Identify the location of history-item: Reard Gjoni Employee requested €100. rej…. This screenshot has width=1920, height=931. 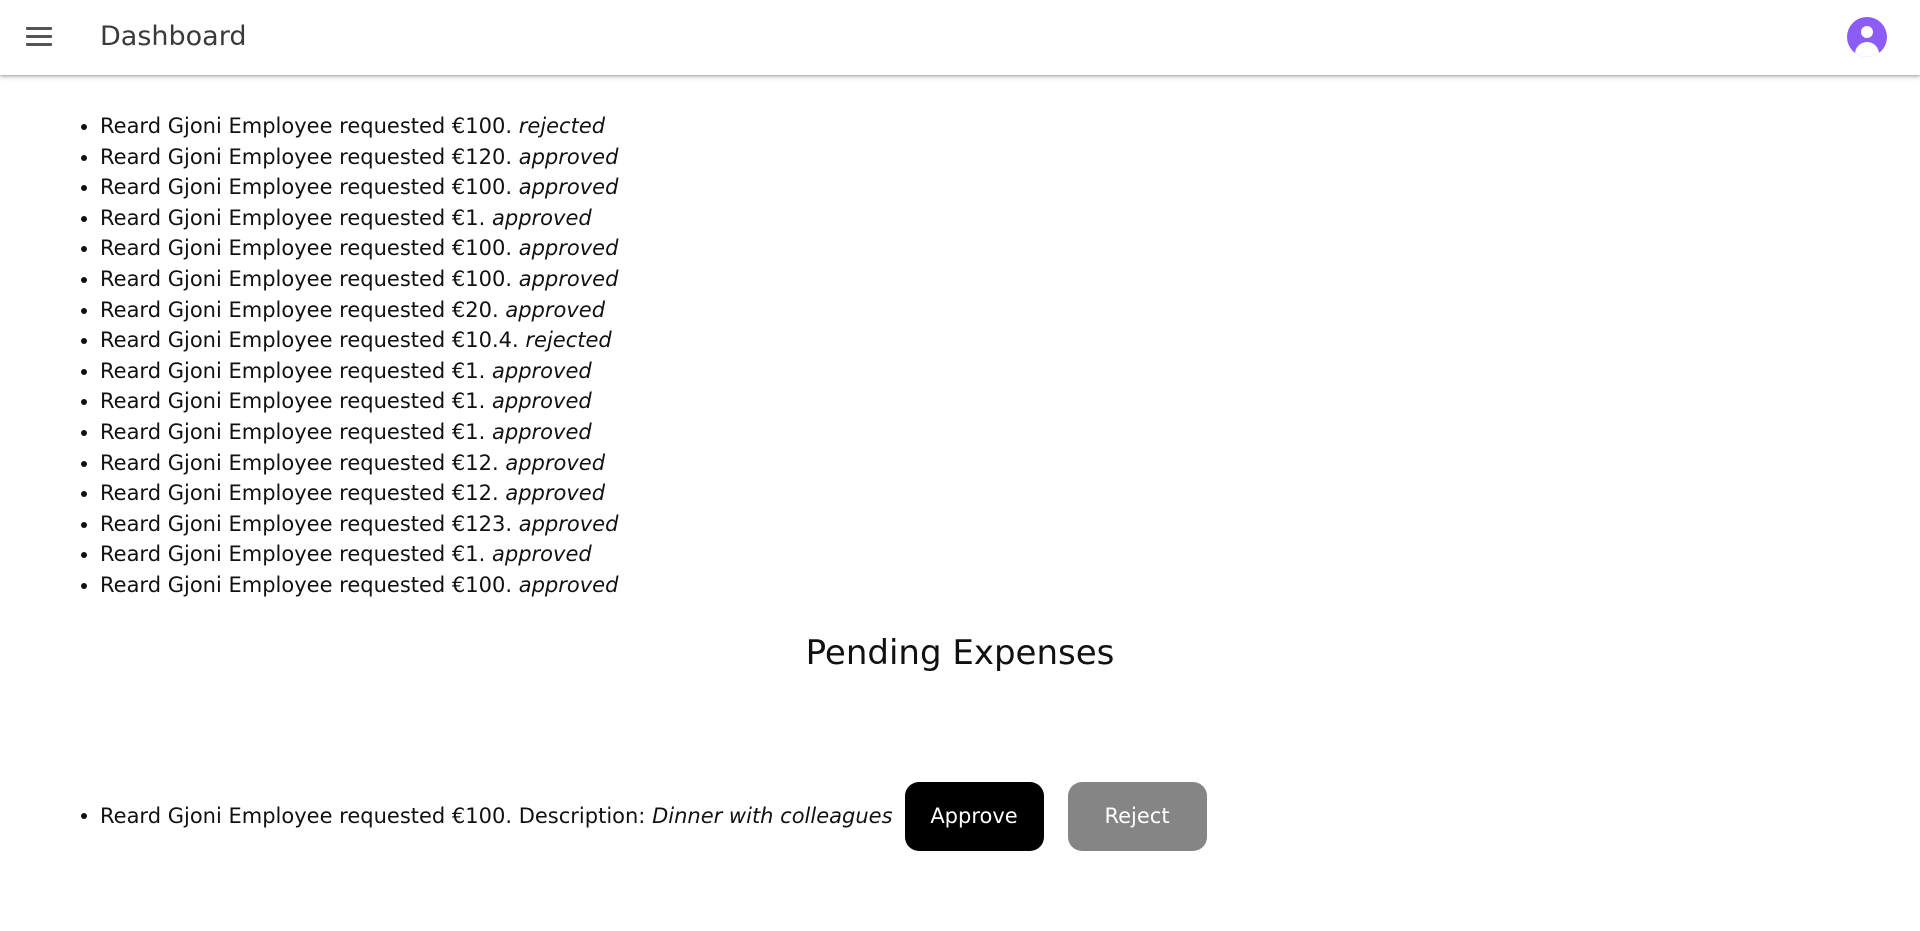
(359, 126).